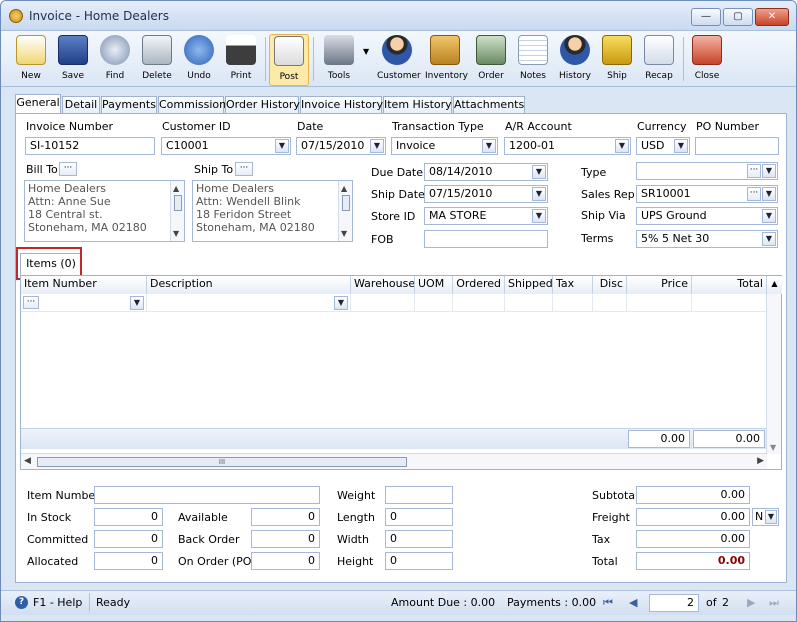 The image size is (797, 622). I want to click on order-button: Order, so click(491, 60).